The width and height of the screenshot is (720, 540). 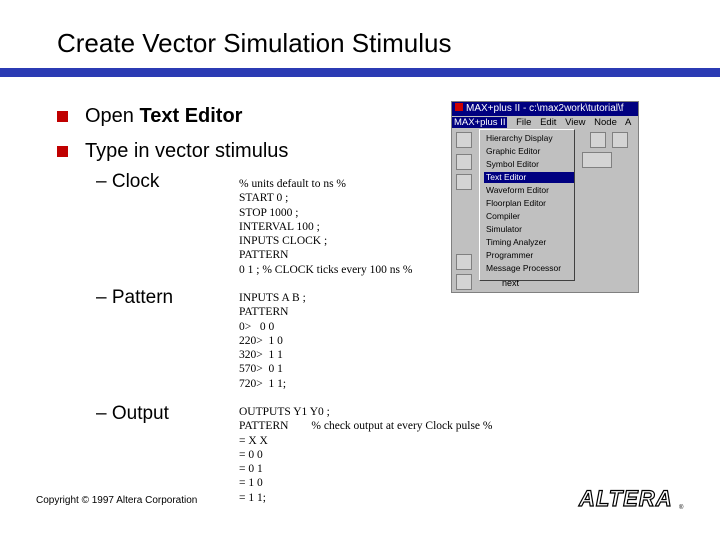 I want to click on menu-item-symbol-editor: Symbol Editor, so click(x=529, y=164).